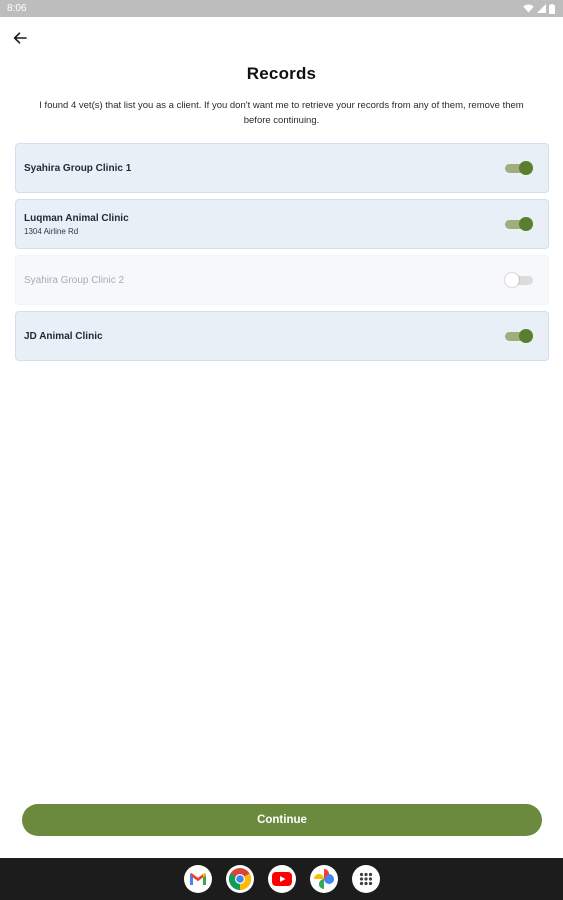 The height and width of the screenshot is (900, 563). I want to click on continue-button: Continue, so click(282, 820).